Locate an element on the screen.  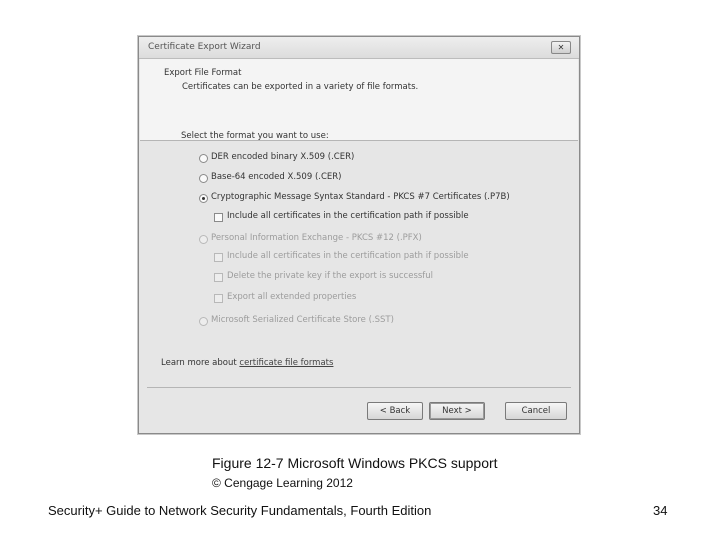
section-title: Export File Format is located at coordinates (203, 73).